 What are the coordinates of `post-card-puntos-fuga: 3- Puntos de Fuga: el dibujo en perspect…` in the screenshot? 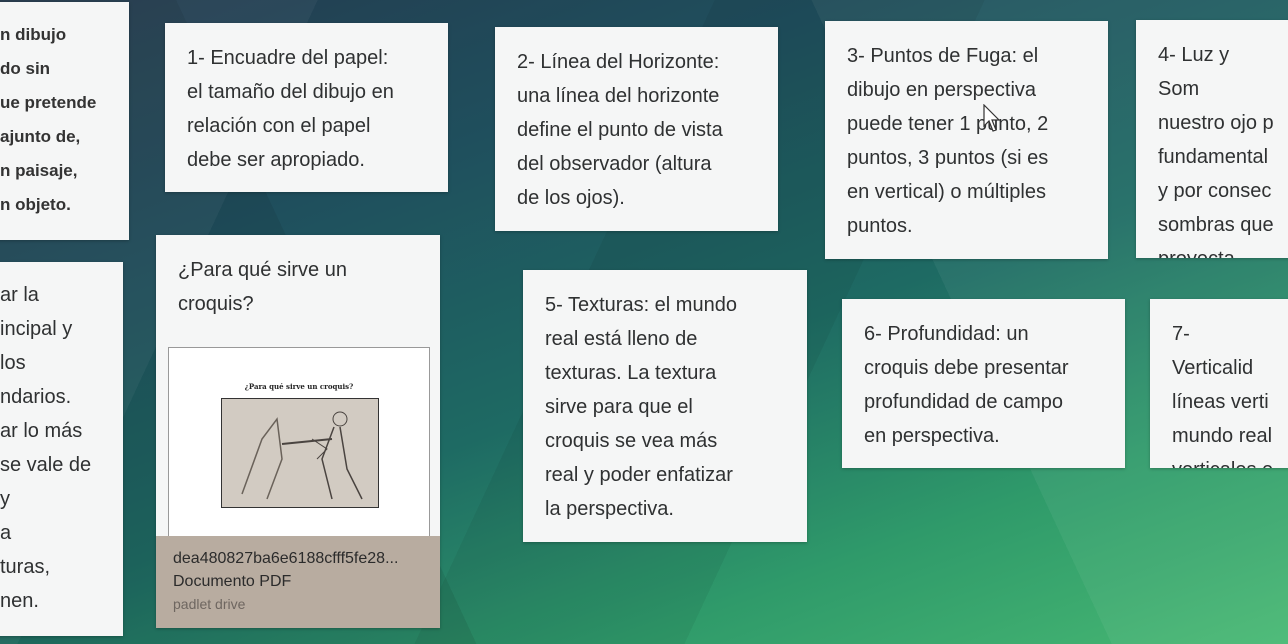 It's located at (966, 140).